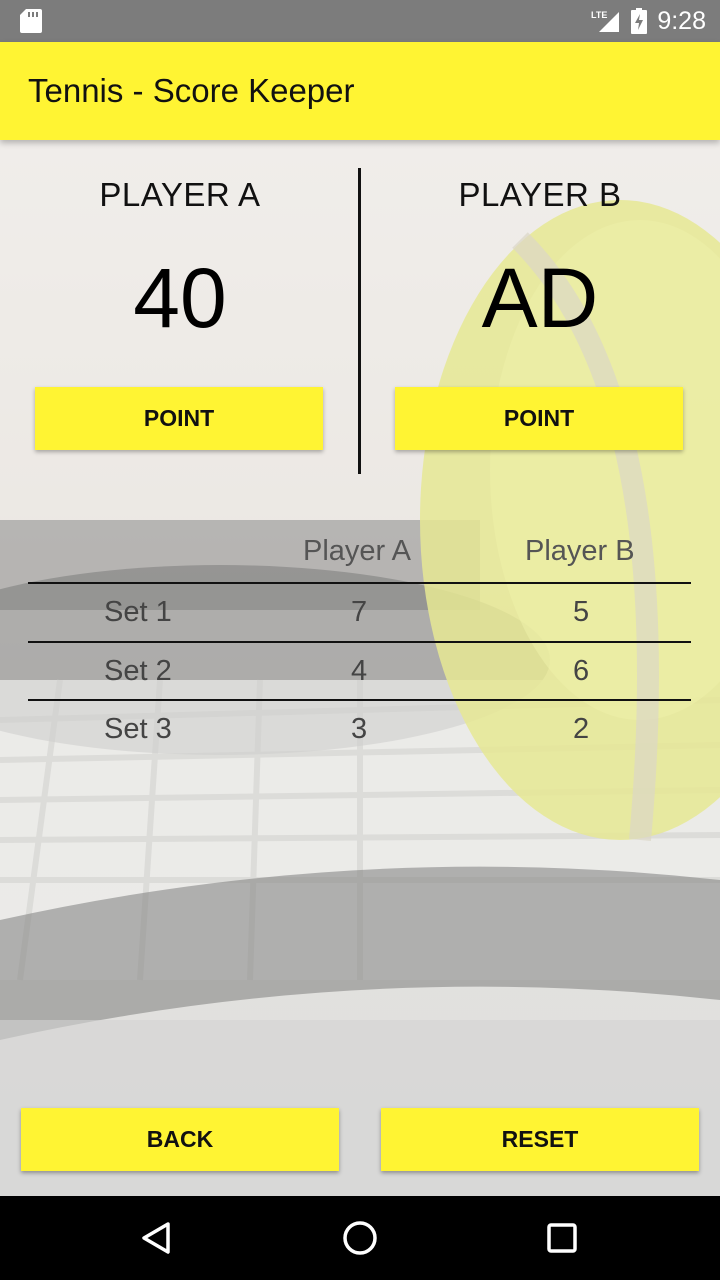 This screenshot has width=720, height=1280. I want to click on lte-signal-icon: LTE, so click(606, 21).